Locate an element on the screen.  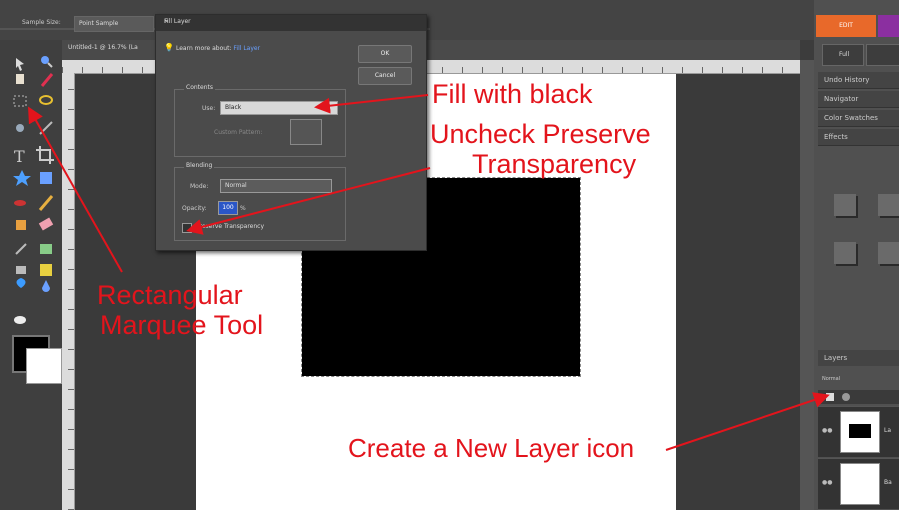
learn-more-link: Fill Layer is located at coordinates (246, 48).